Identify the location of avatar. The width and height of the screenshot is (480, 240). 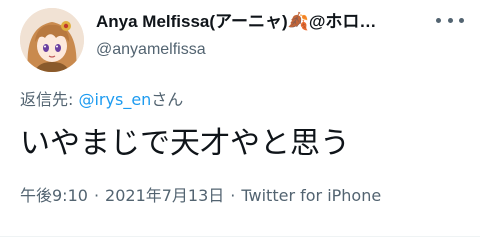
(52, 40).